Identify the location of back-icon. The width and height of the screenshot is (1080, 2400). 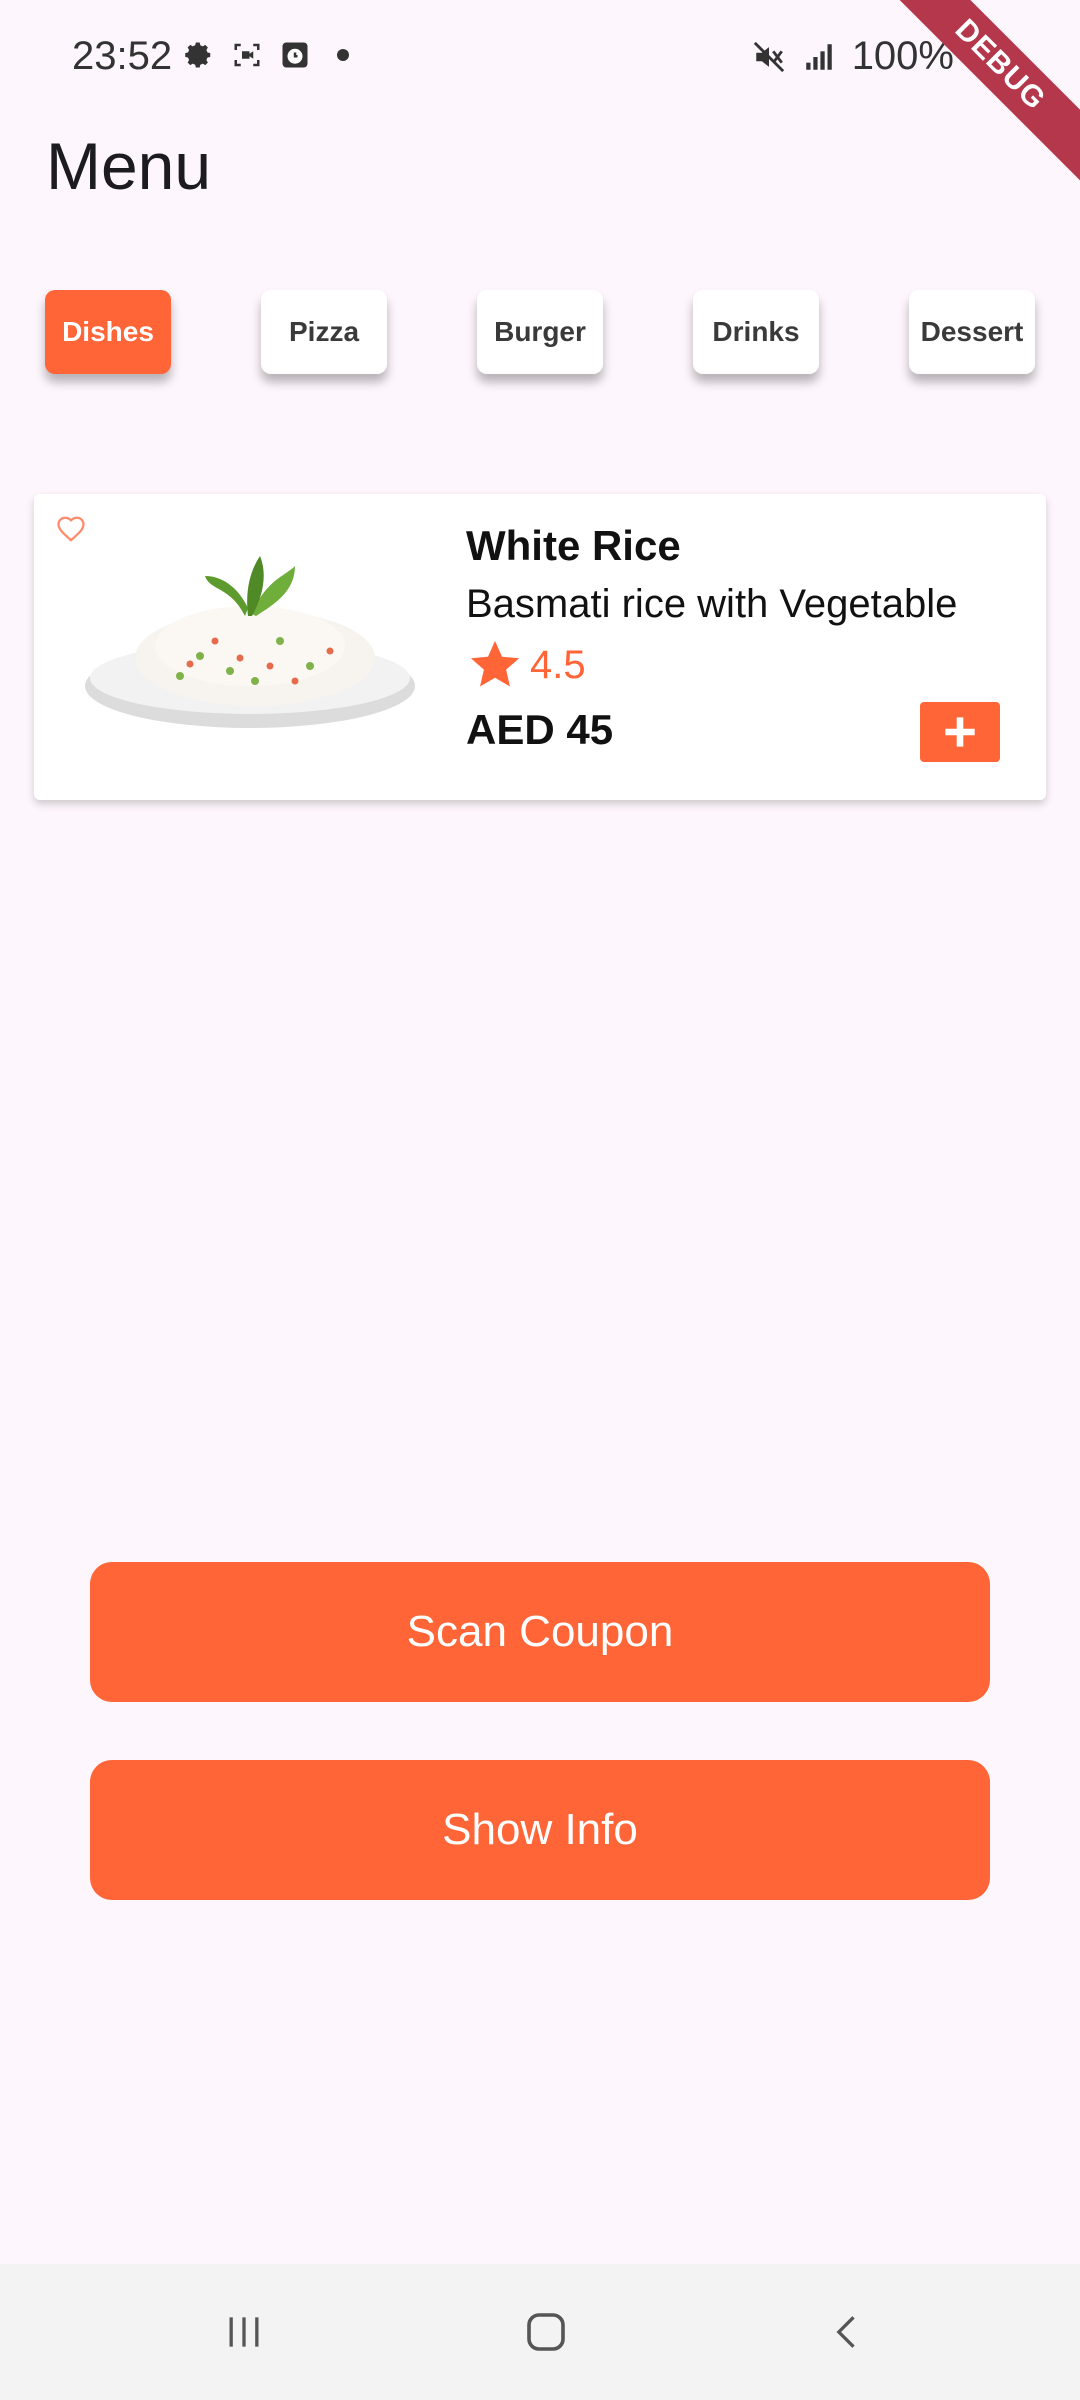
(848, 2332).